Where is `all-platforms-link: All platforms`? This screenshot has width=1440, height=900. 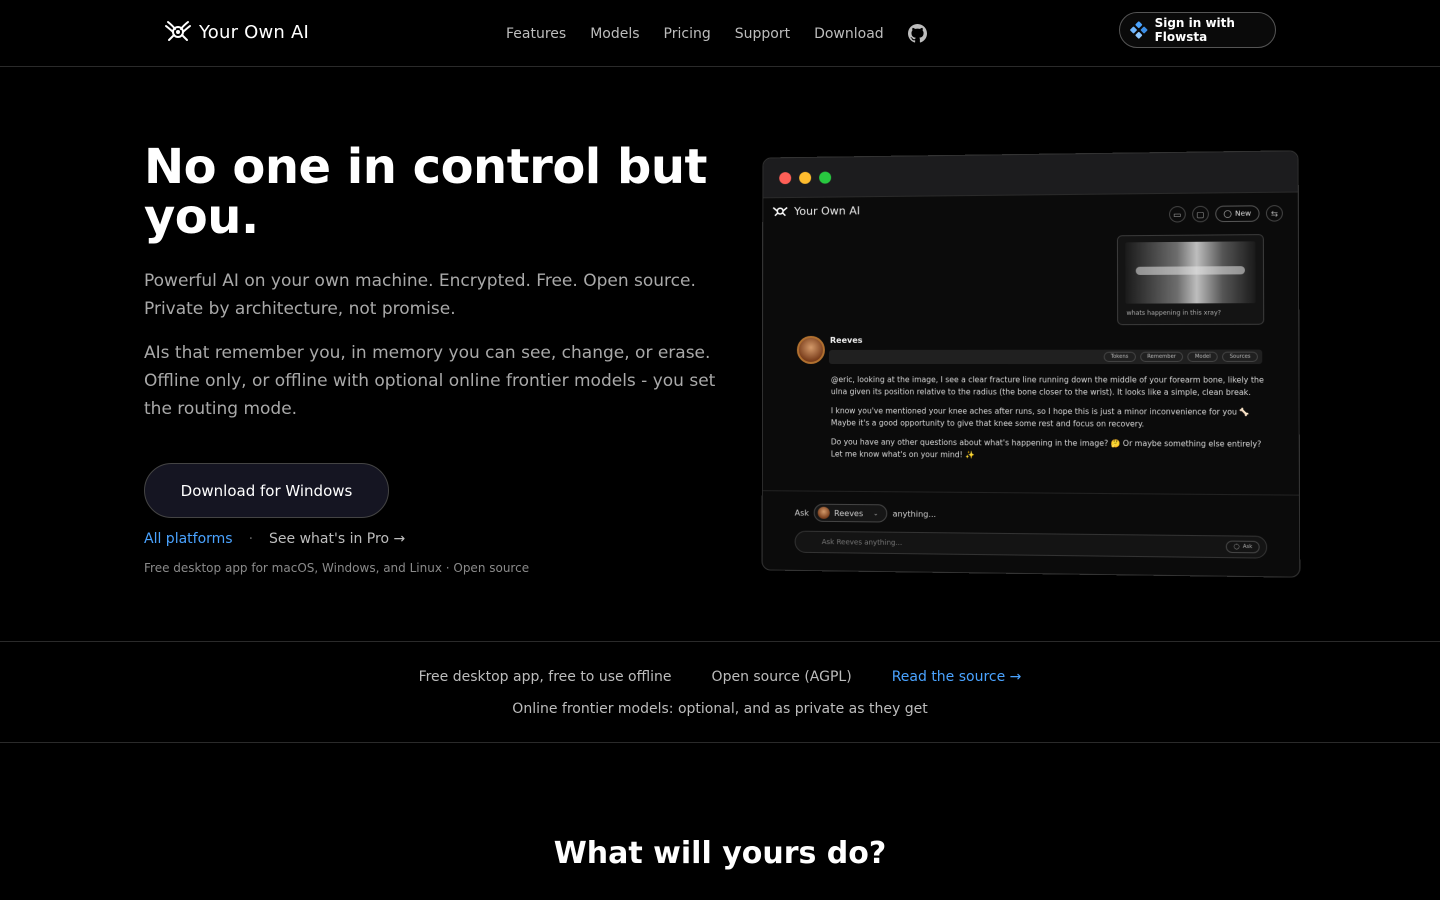
all-platforms-link: All platforms is located at coordinates (188, 539).